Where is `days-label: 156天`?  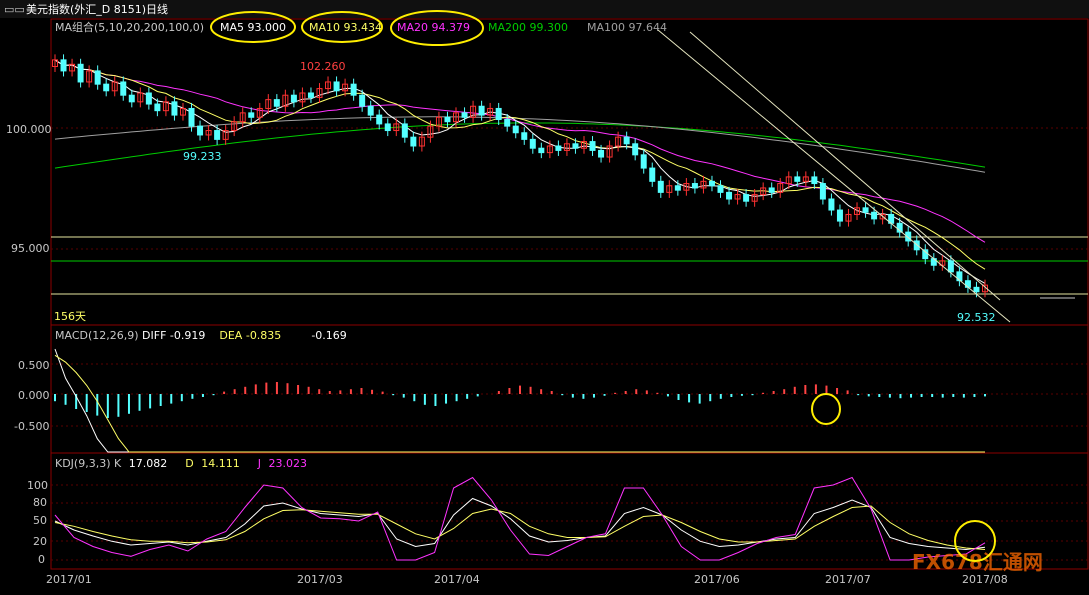
days-label: 156天 is located at coordinates (70, 316).